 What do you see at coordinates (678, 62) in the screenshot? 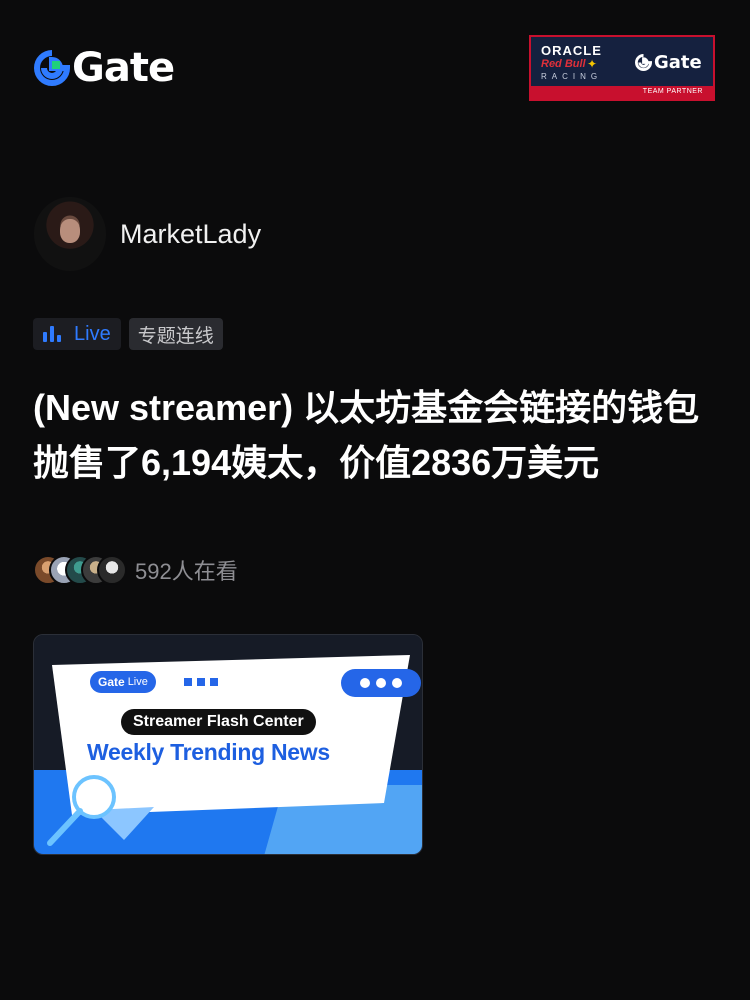
I see `partner-gate-text: Gate` at bounding box center [678, 62].